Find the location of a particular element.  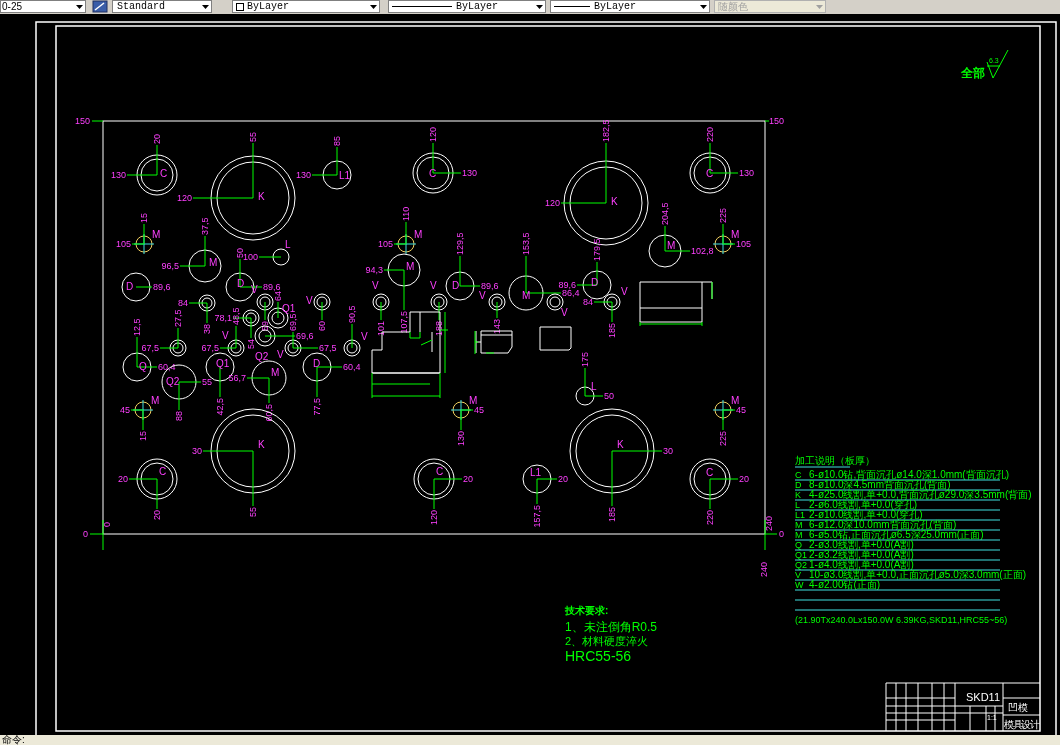

table-cell: 10-ø3.0线割,单+0.0,正面沉孔ø5.0深3.0mm(正面) is located at coordinates (917, 574).